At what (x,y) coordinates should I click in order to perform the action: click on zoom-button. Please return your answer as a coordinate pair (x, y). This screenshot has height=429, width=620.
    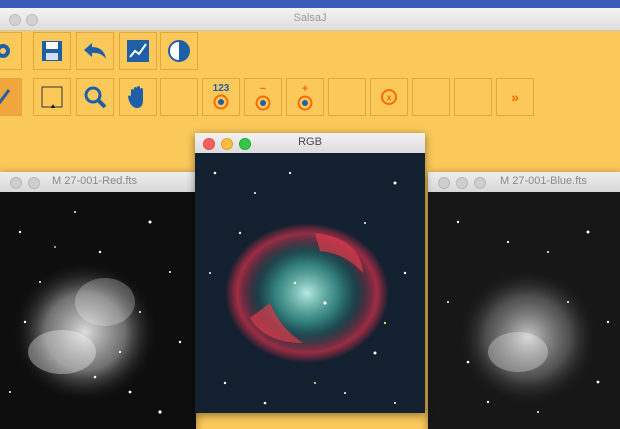
    Looking at the image, I should click on (95, 97).